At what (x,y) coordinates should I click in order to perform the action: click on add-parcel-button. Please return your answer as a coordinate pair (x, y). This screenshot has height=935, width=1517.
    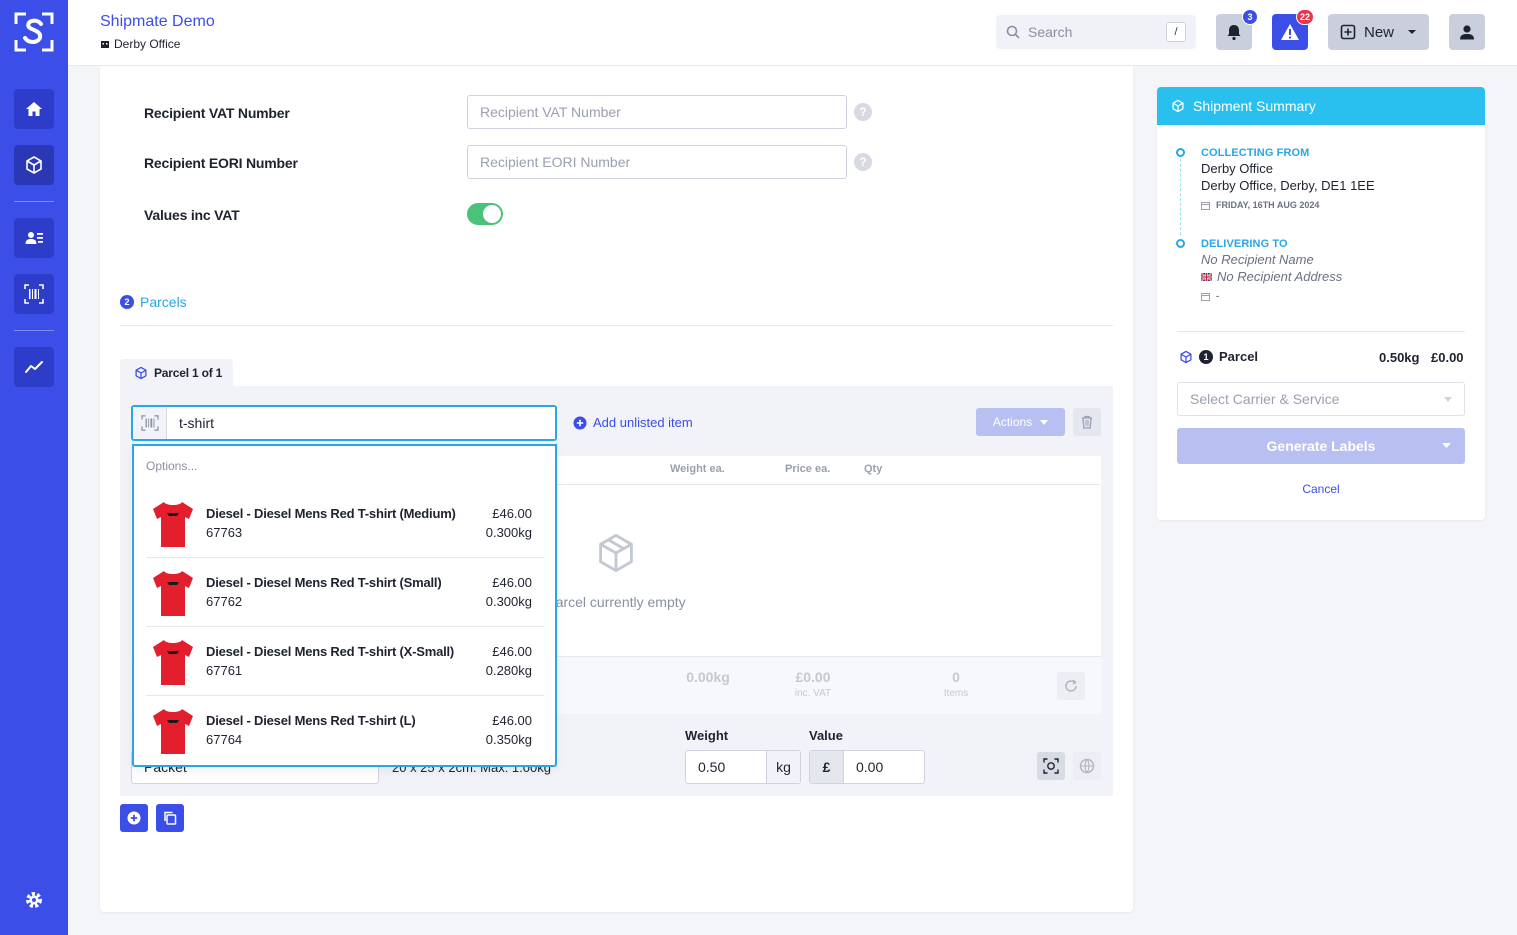
    Looking at the image, I should click on (134, 818).